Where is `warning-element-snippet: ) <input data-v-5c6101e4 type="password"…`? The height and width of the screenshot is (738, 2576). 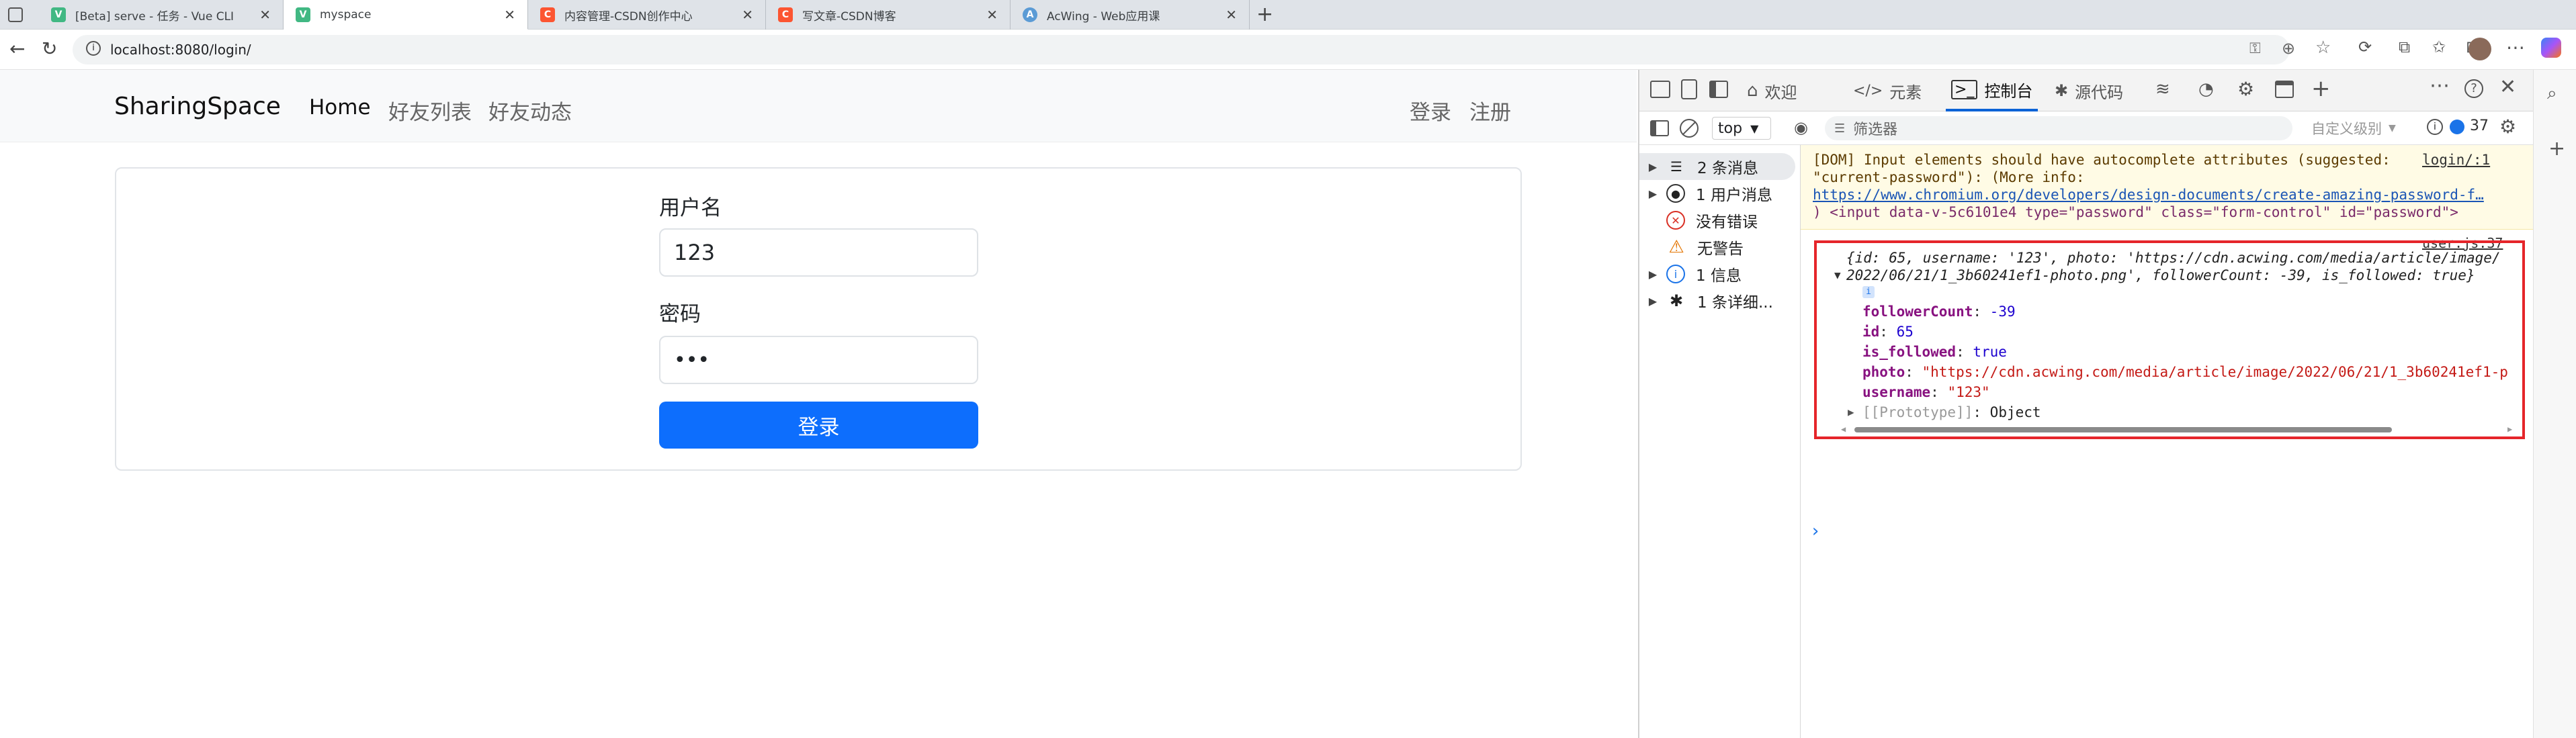
warning-element-snippet: ) <input data-v-5c6101e4 type="password"… is located at coordinates (2135, 212).